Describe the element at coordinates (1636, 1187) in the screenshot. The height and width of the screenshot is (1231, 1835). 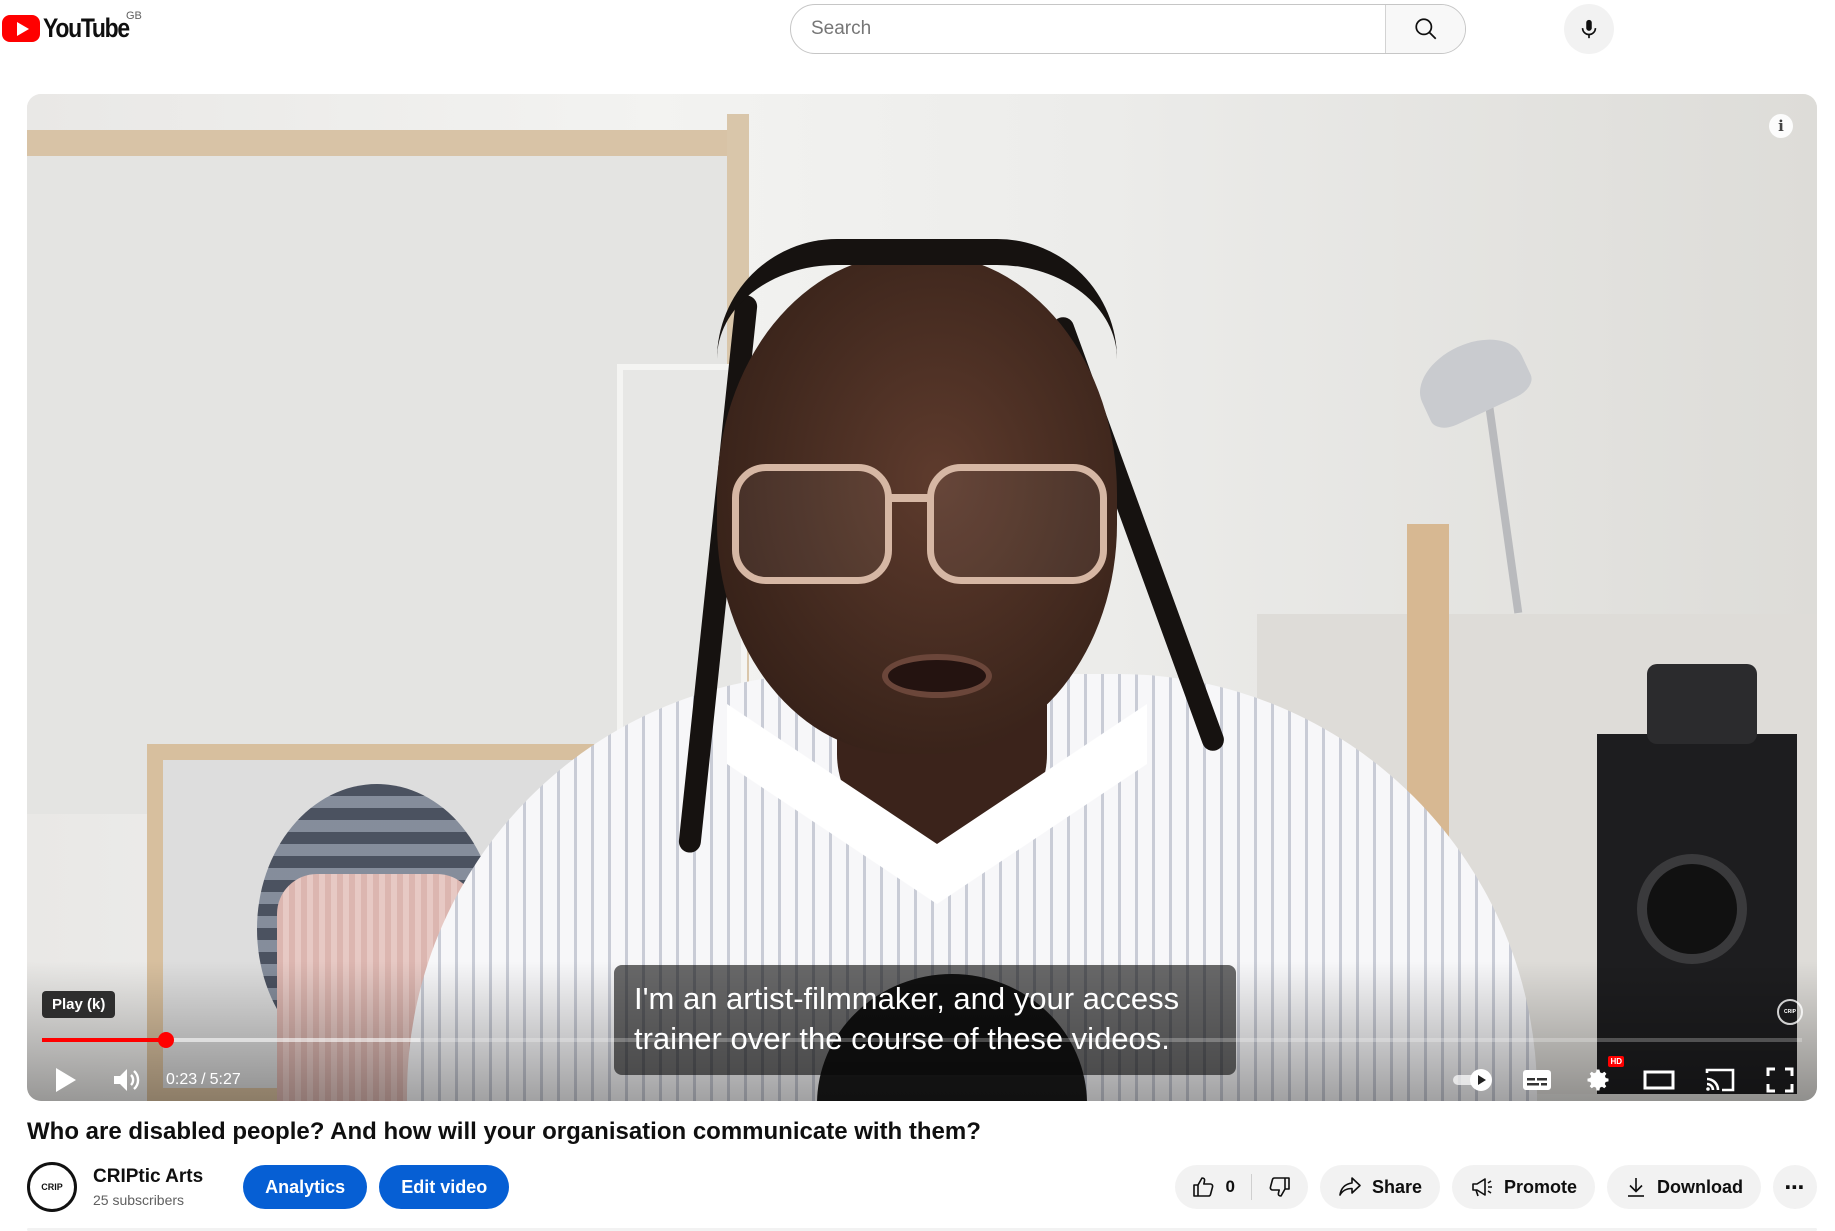
I see `download-icon` at that location.